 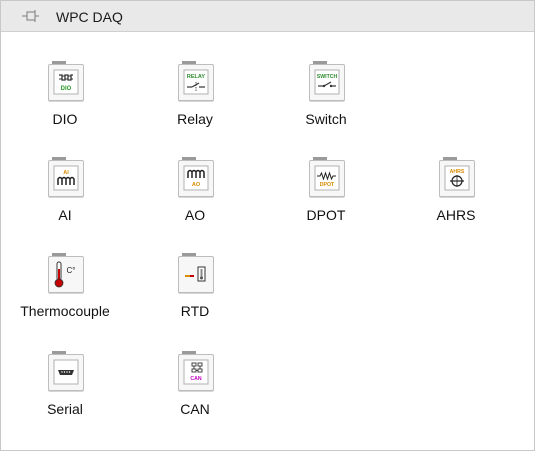 What do you see at coordinates (196, 185) in the screenshot?
I see `svg-text: AO` at bounding box center [196, 185].